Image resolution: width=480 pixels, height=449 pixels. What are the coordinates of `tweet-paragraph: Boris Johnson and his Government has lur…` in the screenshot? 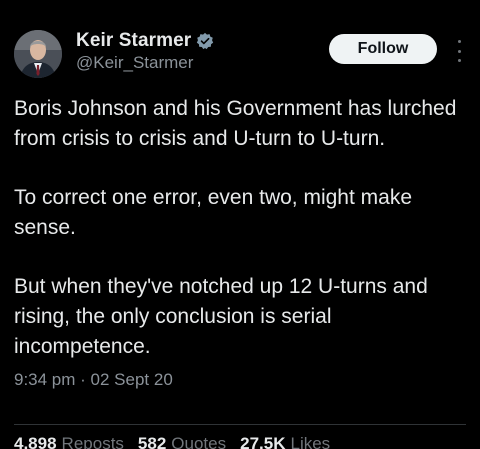 It's located at (235, 123).